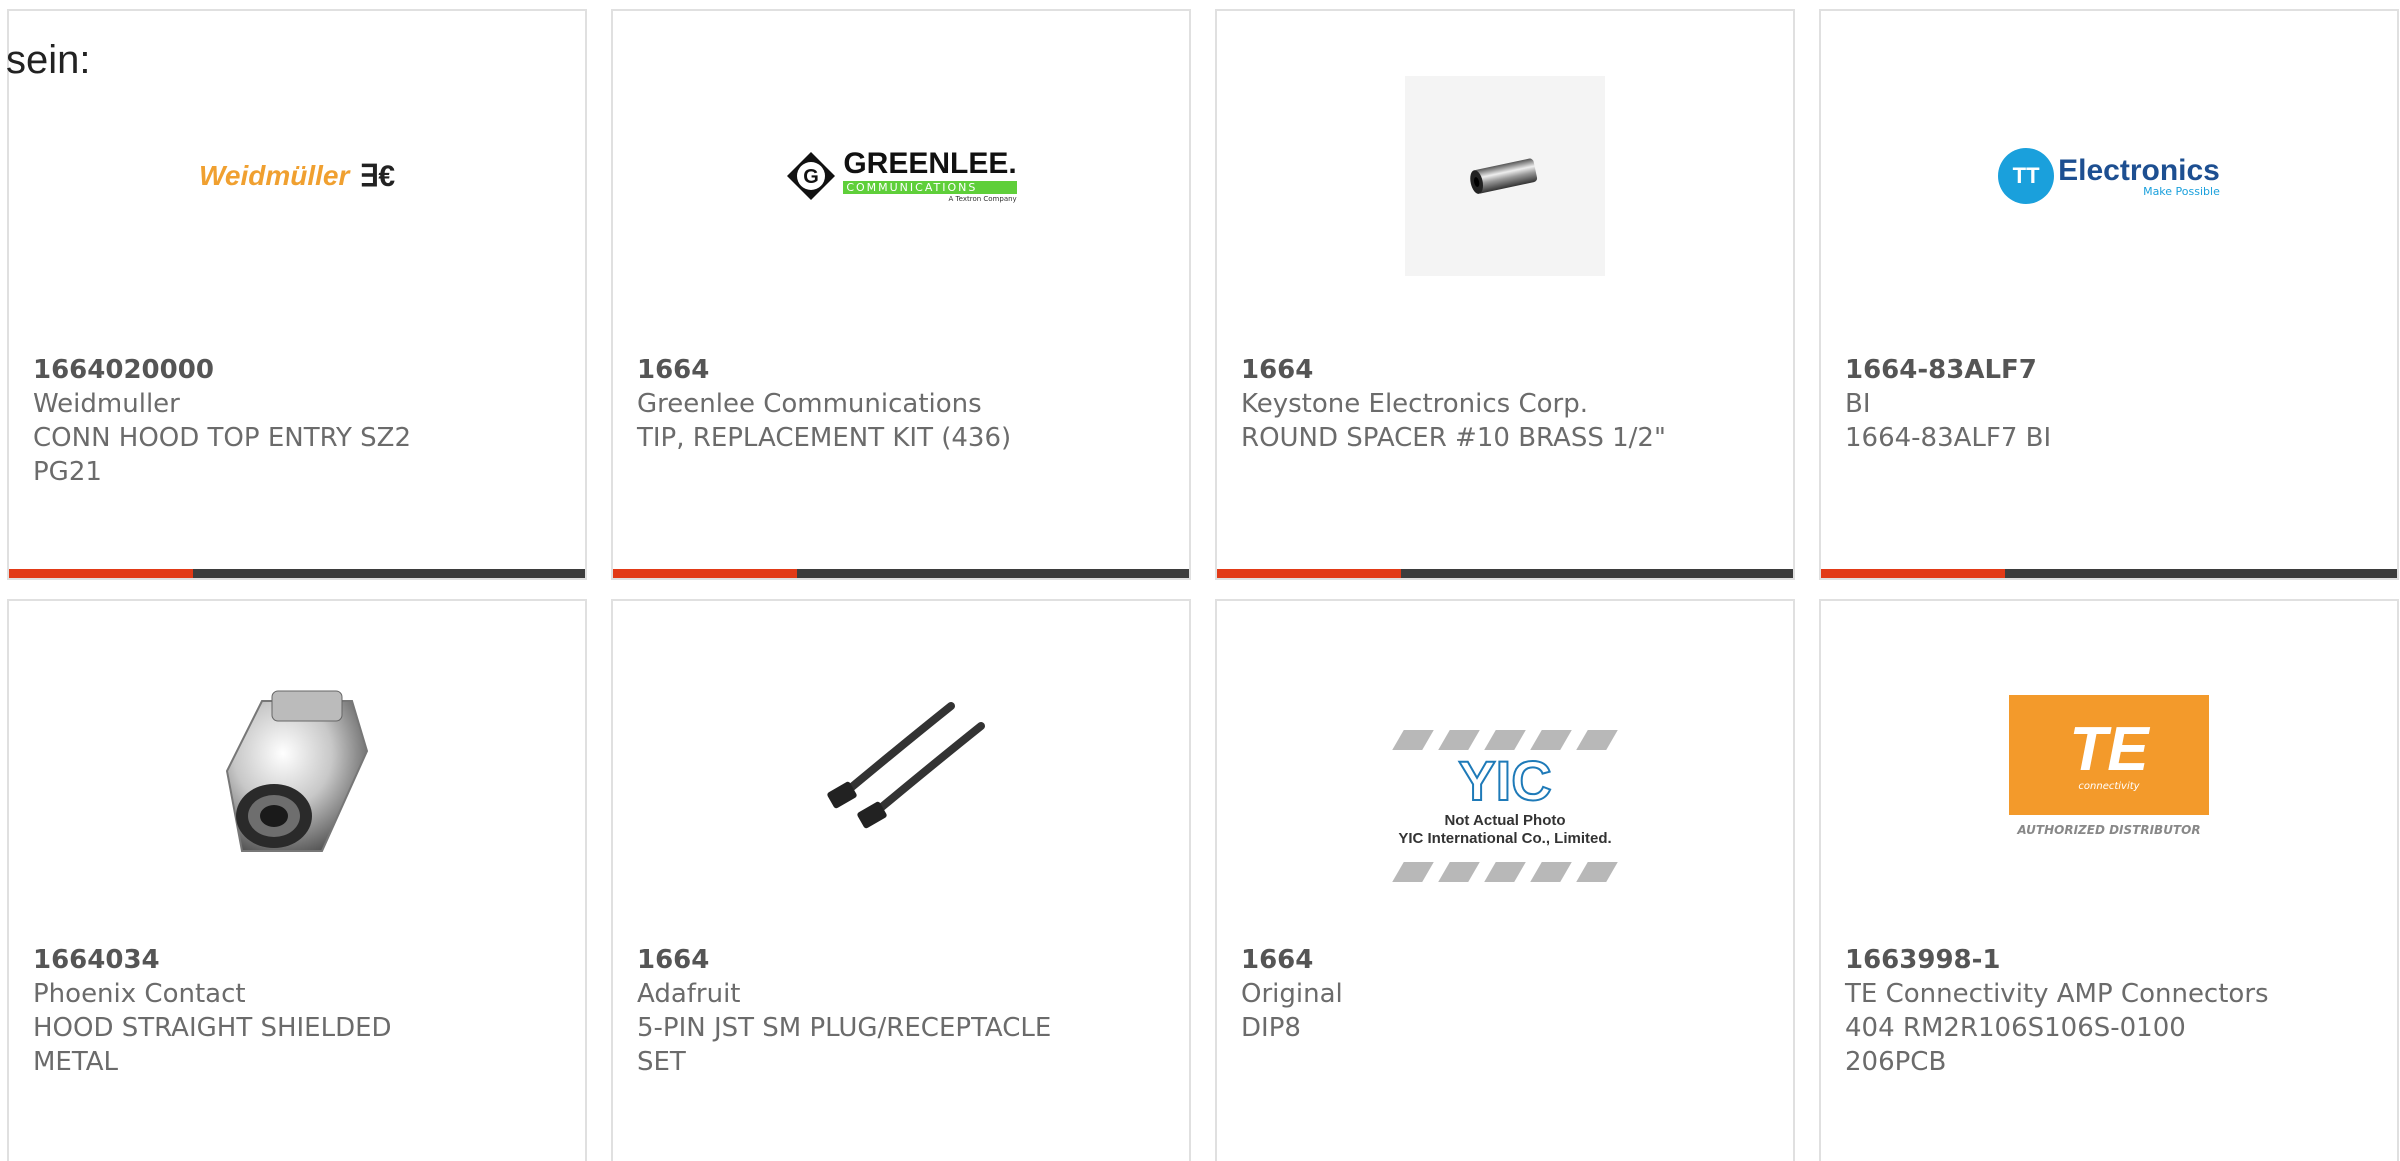  Describe the element at coordinates (1505, 871) in the screenshot. I see `chip-icons-bottom` at that location.